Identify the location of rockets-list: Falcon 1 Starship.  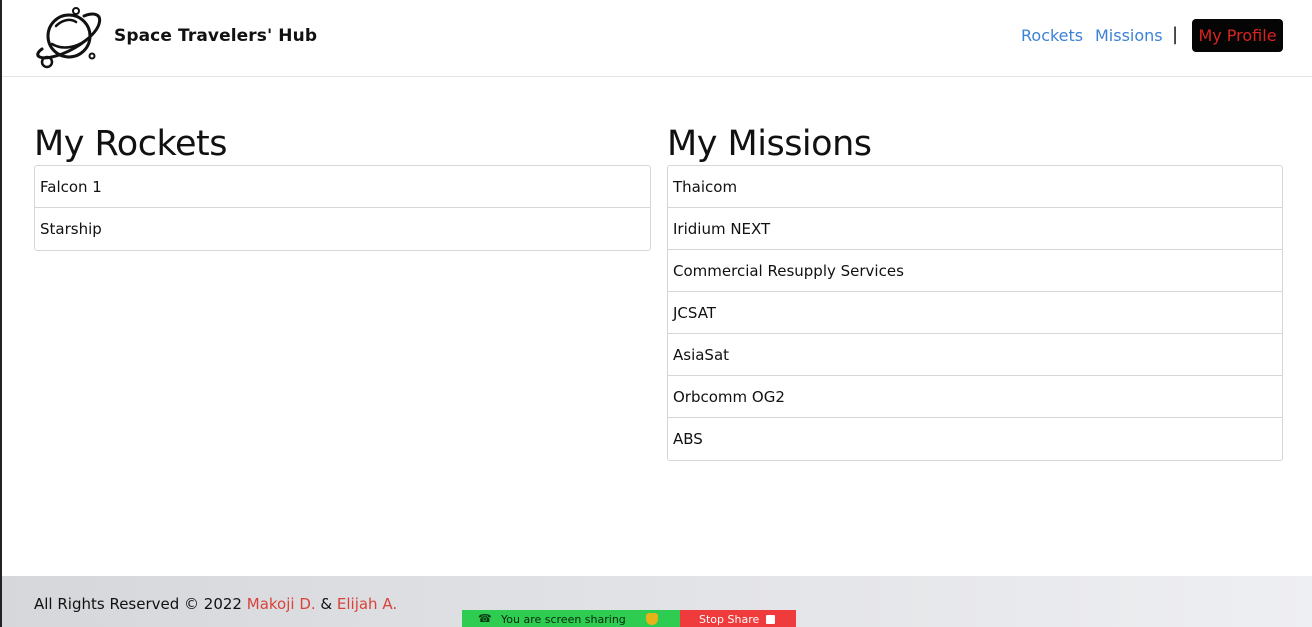
(342, 208).